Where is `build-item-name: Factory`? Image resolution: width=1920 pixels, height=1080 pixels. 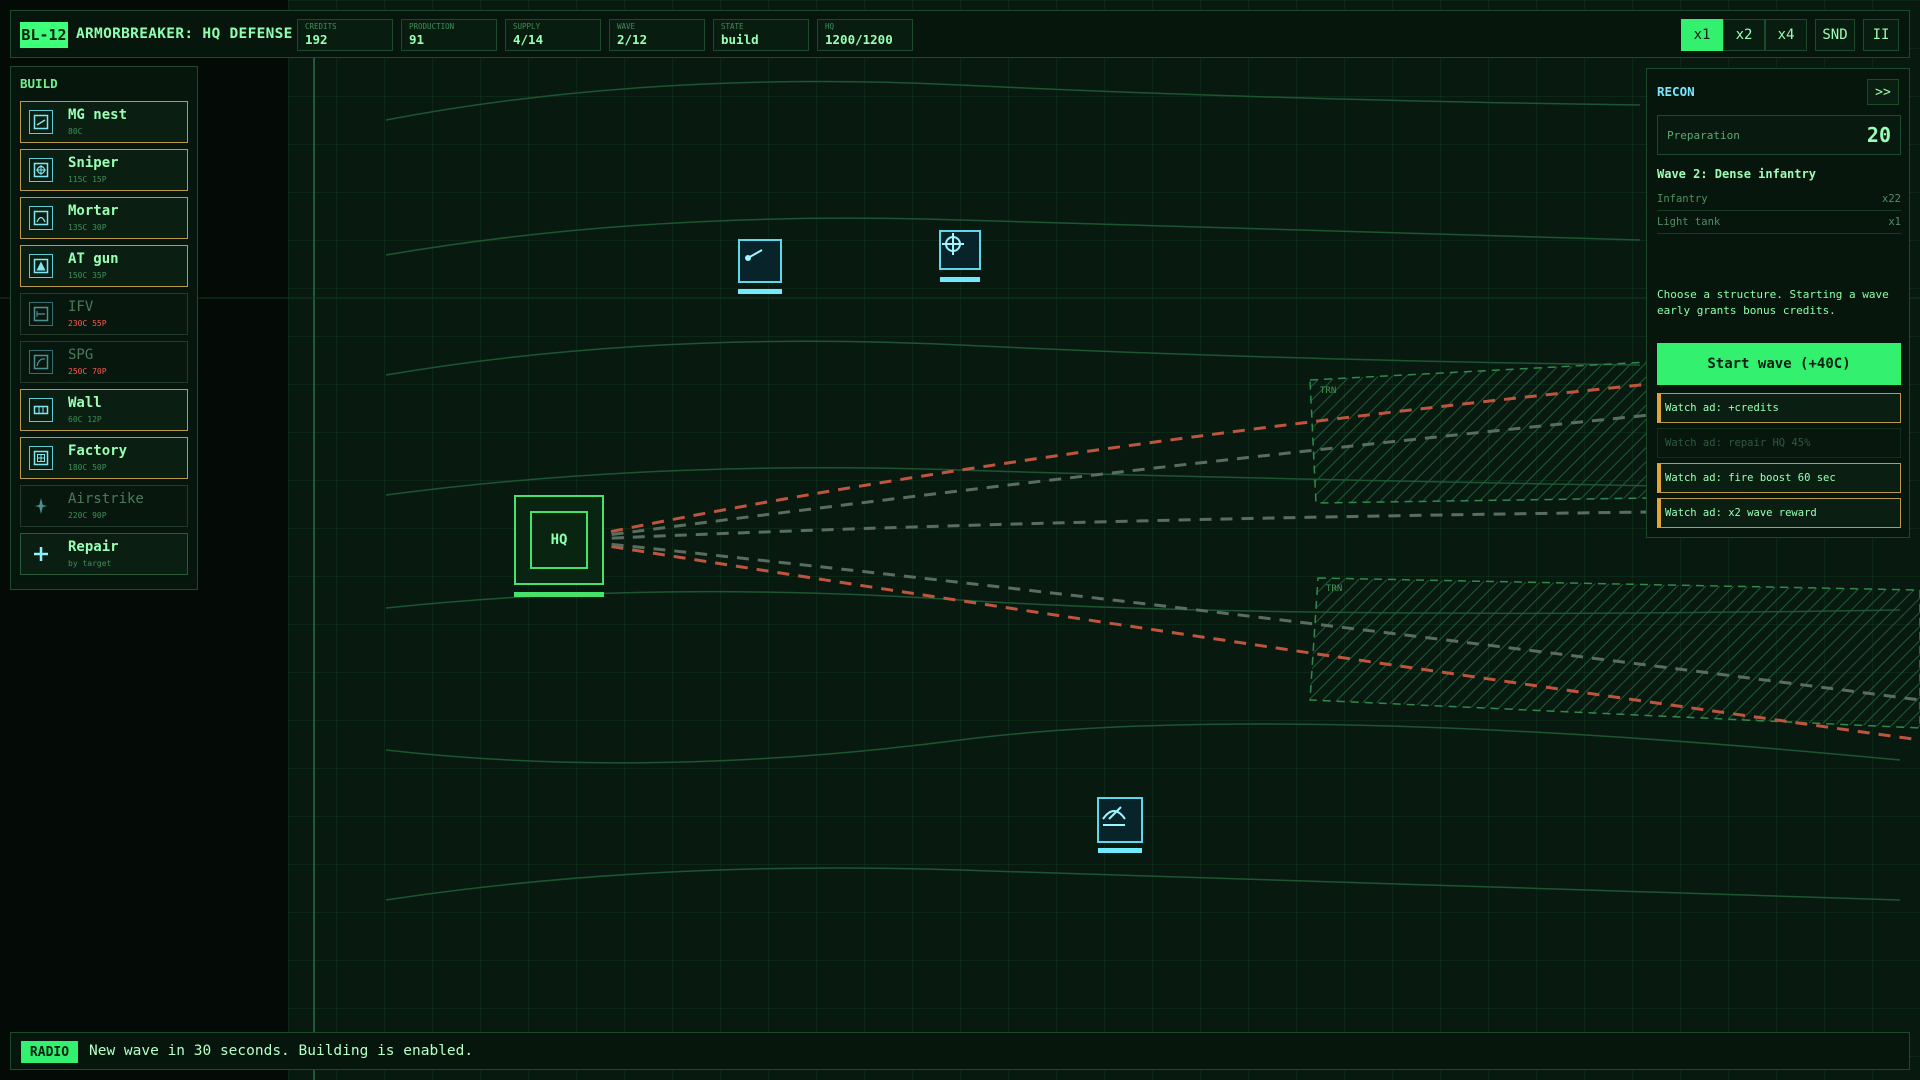 build-item-name: Factory is located at coordinates (98, 451).